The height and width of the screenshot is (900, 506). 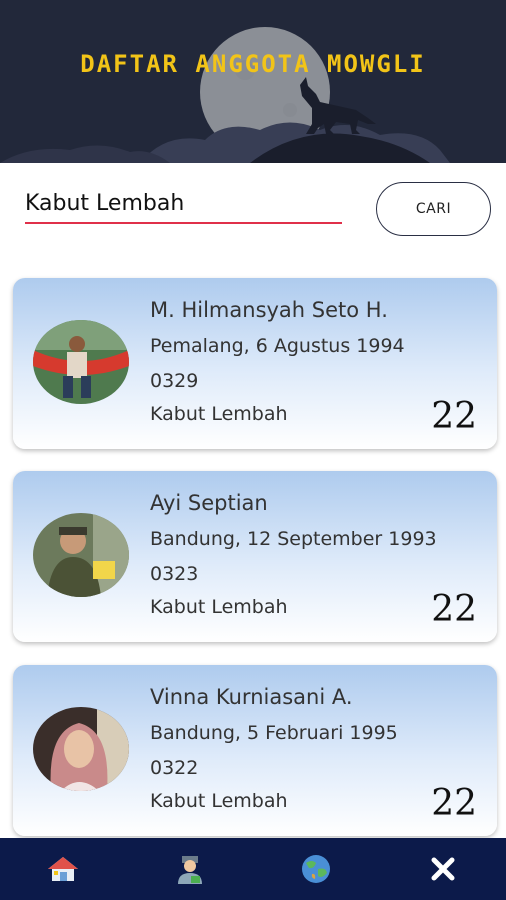 I want to click on member-birth: Pemalang, 6 Agustus 1994, so click(x=277, y=346).